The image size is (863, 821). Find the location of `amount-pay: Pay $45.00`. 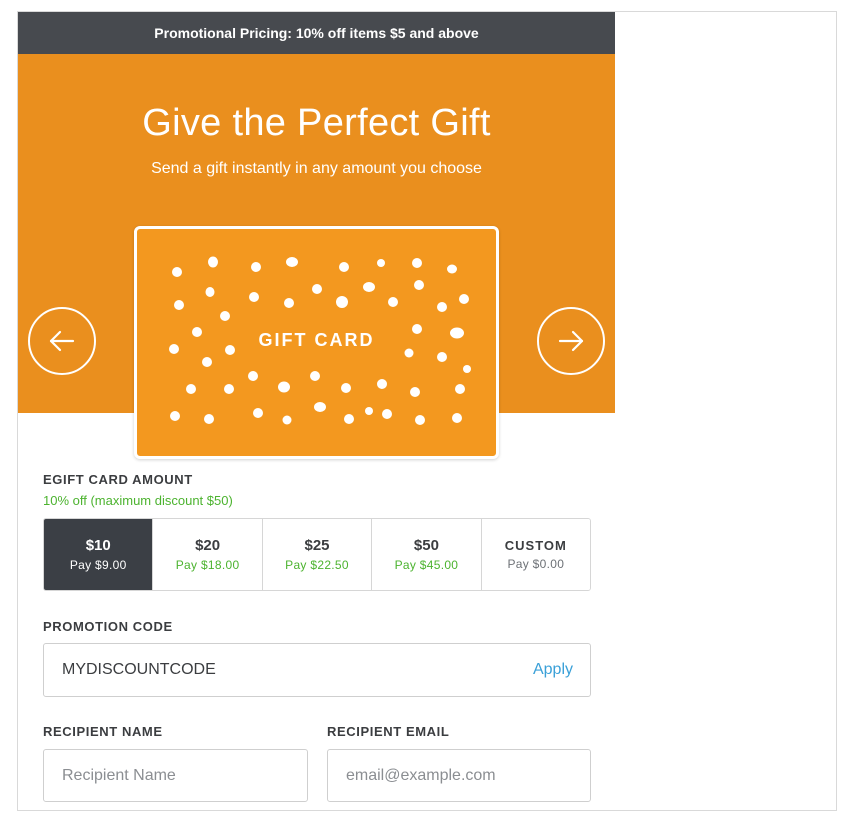

amount-pay: Pay $45.00 is located at coordinates (426, 565).